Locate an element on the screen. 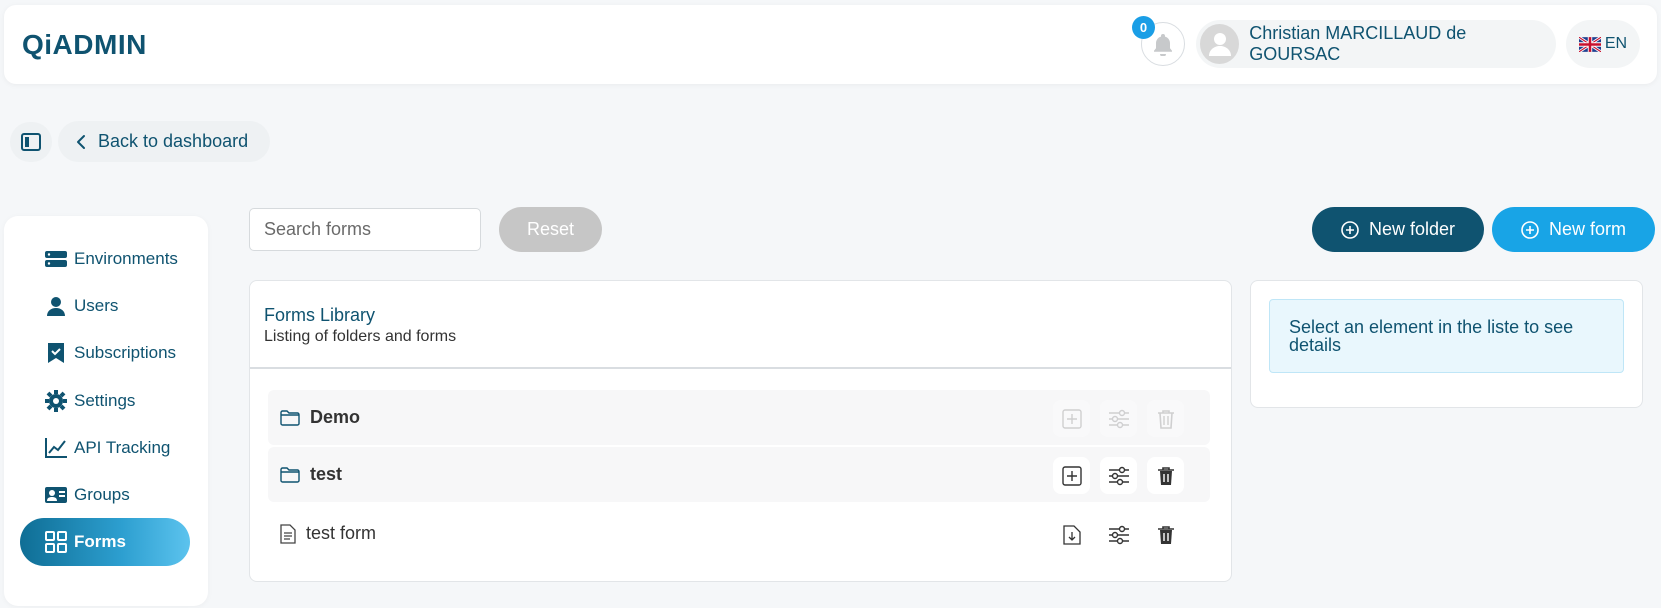  trend-chart-icon is located at coordinates (56, 448).